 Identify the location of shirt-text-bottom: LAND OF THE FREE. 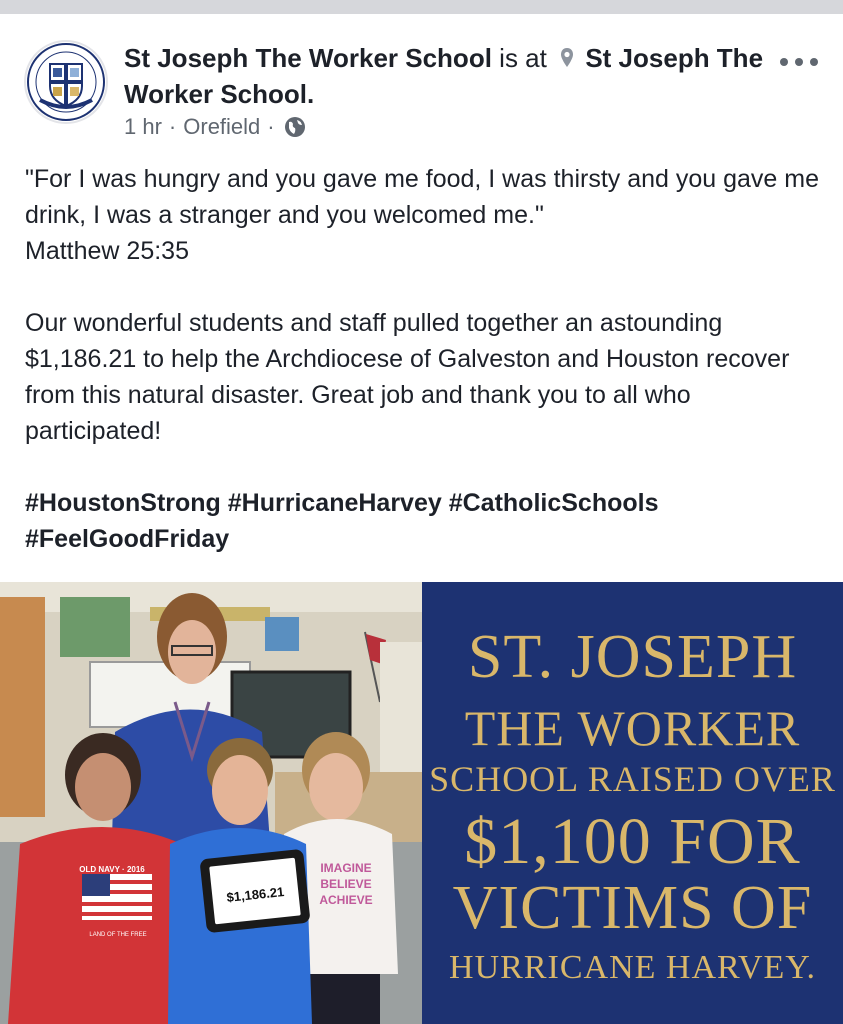
(117, 935).